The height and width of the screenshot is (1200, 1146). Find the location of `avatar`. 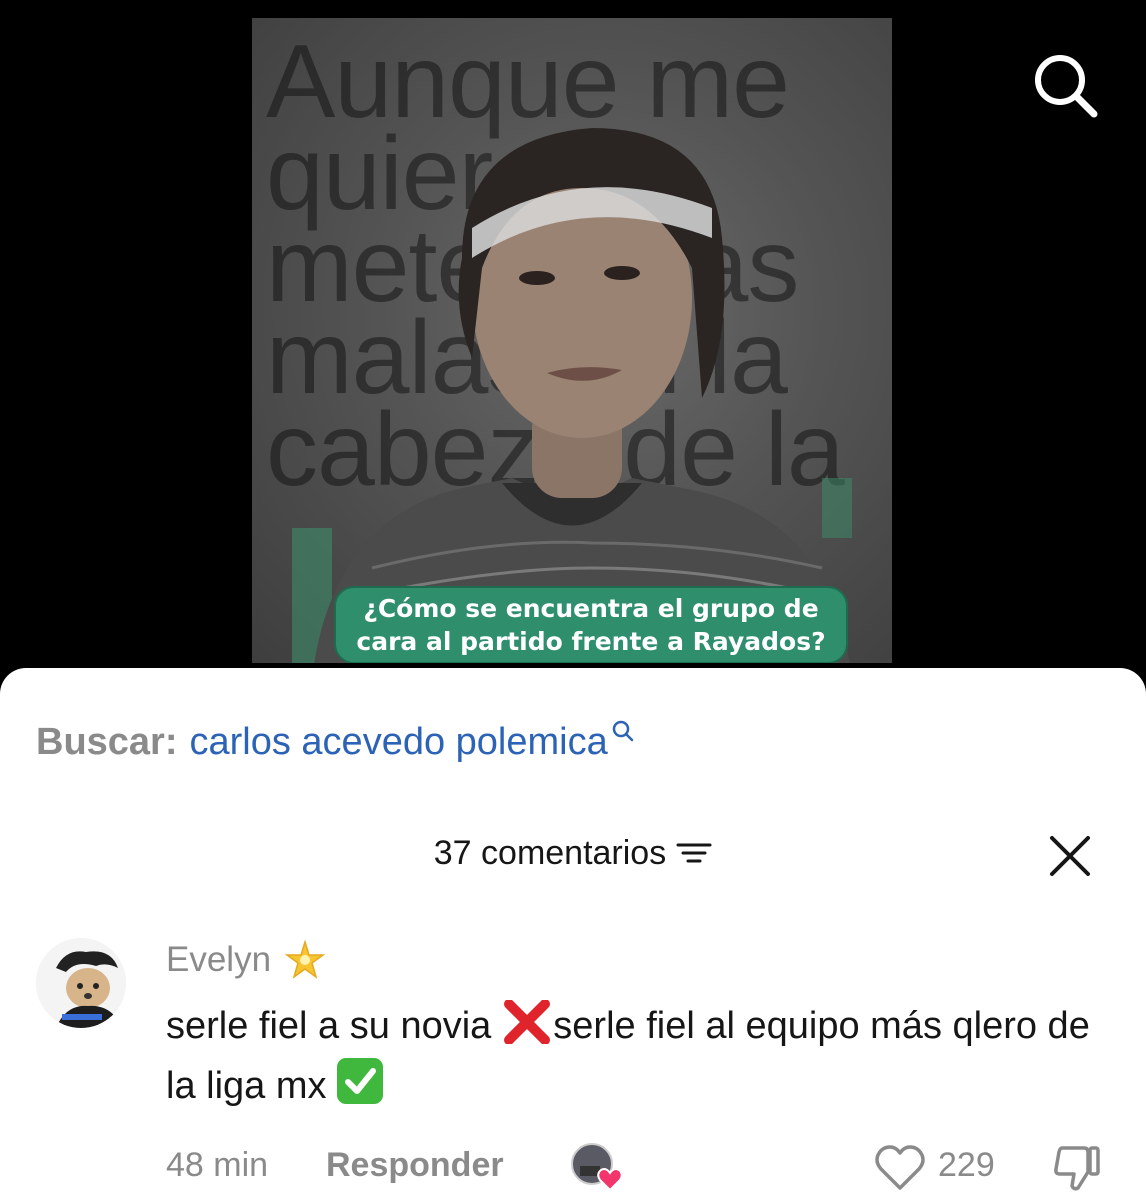

avatar is located at coordinates (81, 983).